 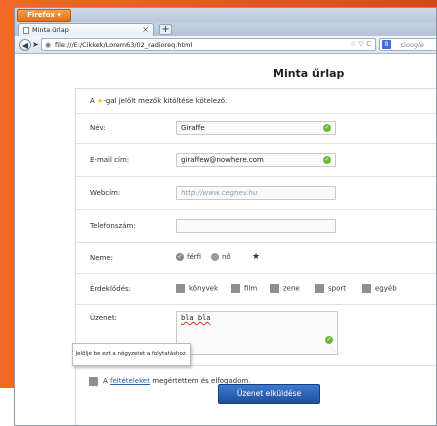 What do you see at coordinates (386, 44) in the screenshot?
I see `google-icon: 8` at bounding box center [386, 44].